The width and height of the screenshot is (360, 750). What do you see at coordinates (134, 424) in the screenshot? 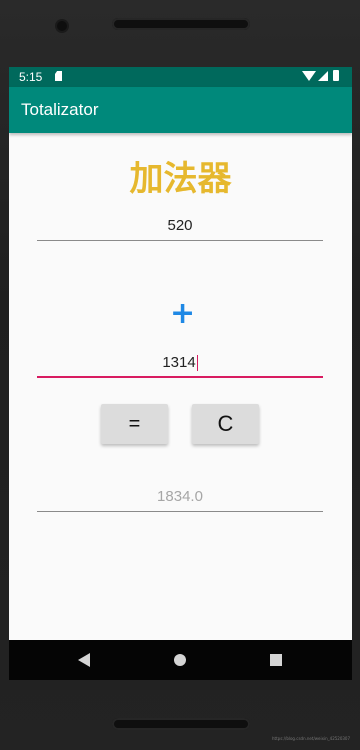
I see `equals-button: =` at bounding box center [134, 424].